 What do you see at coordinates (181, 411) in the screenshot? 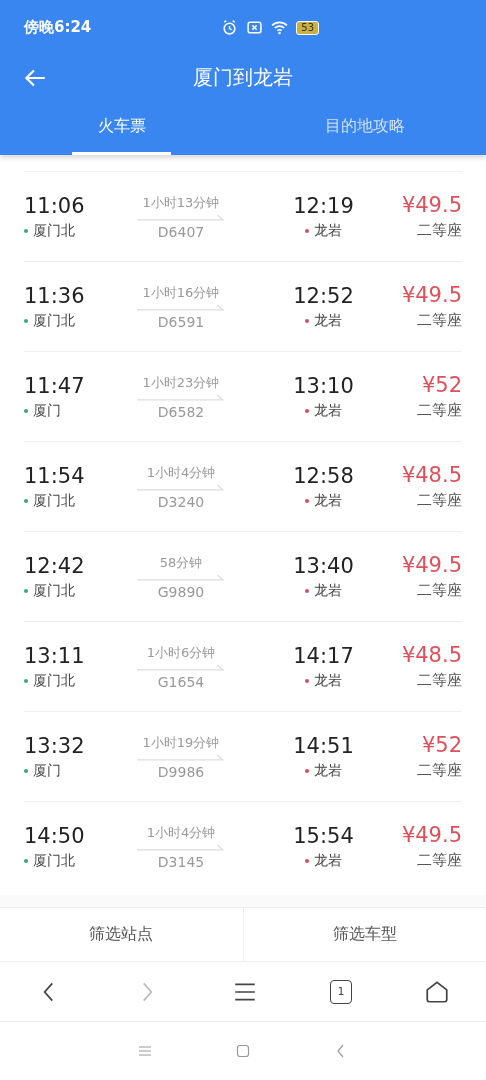
I see `train-number: D6582` at bounding box center [181, 411].